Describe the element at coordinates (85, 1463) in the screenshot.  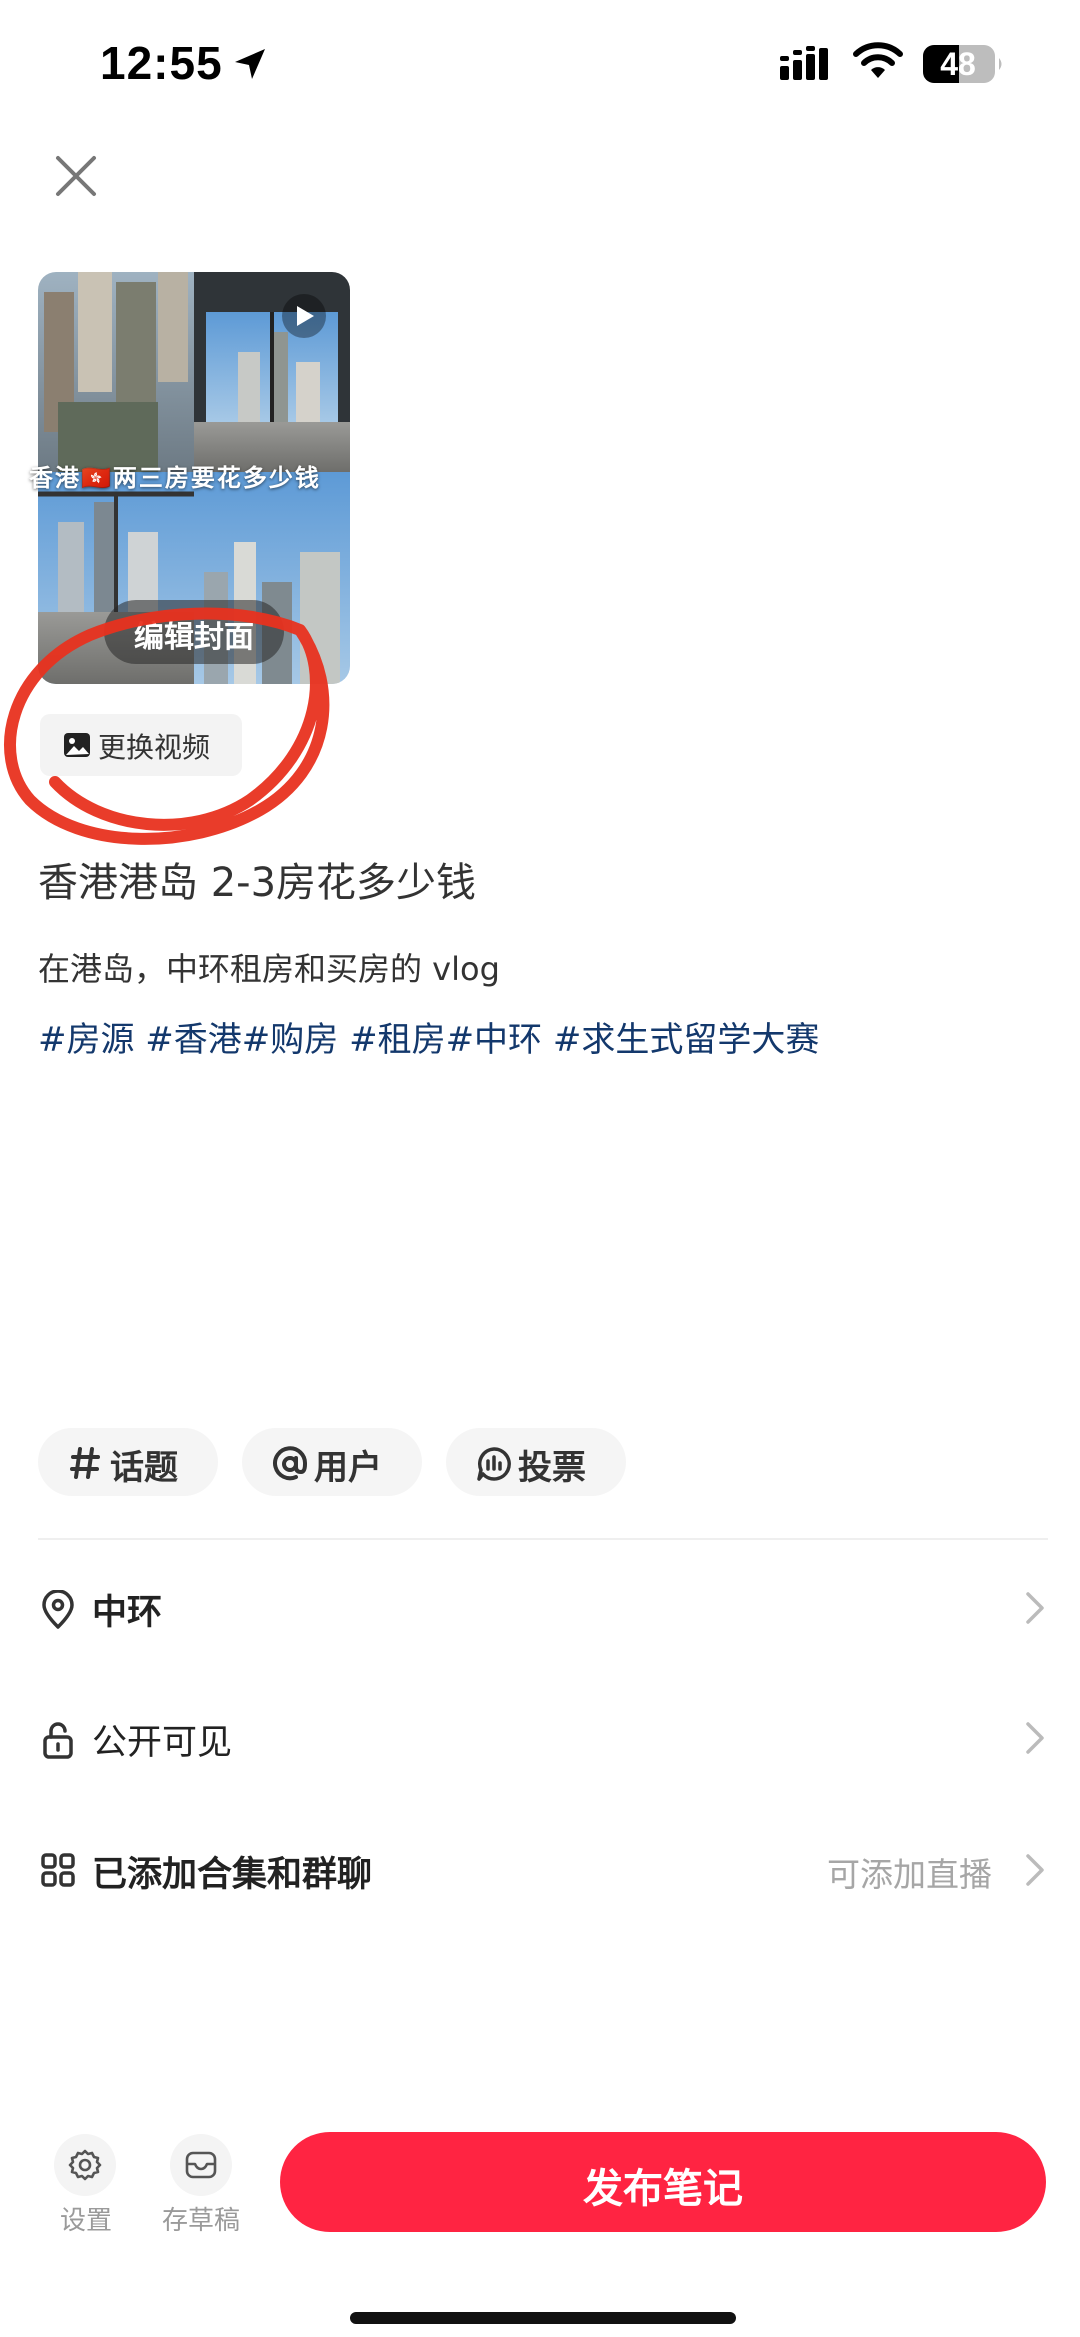
I see `hashtag-icon` at that location.